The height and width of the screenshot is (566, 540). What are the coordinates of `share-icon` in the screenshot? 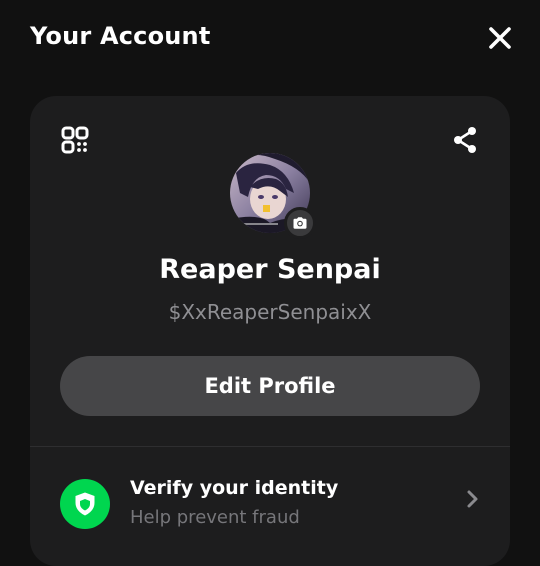 It's located at (465, 140).